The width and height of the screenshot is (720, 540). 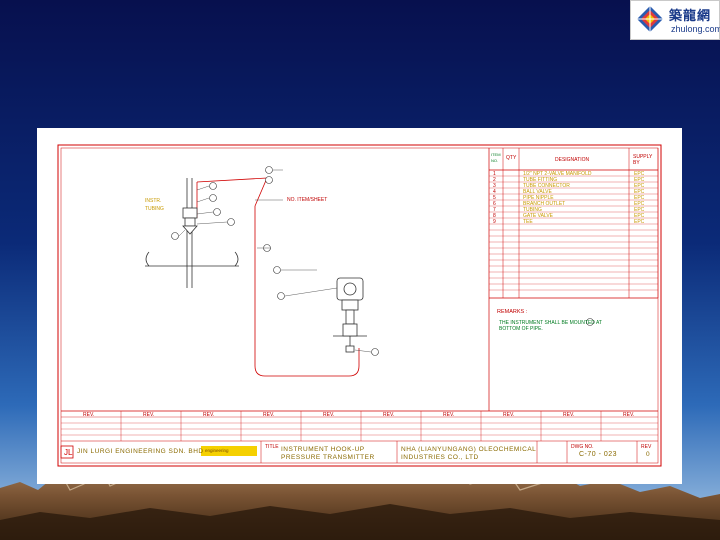 I want to click on rev-col-5: REV., so click(x=329, y=415).